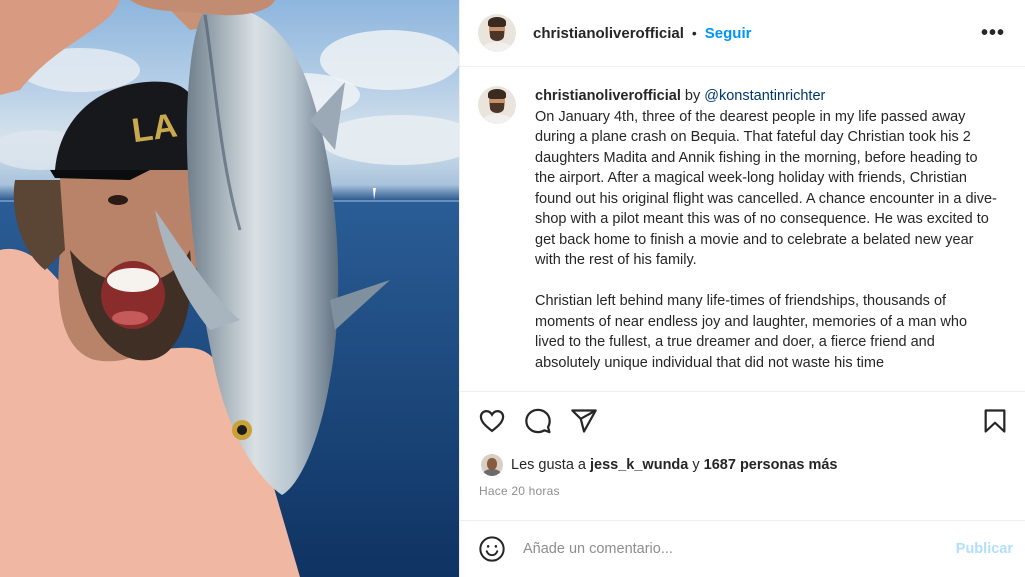 This screenshot has width=1025, height=577. What do you see at coordinates (639, 465) in the screenshot?
I see `liker-username: jess_k_wunda` at bounding box center [639, 465].